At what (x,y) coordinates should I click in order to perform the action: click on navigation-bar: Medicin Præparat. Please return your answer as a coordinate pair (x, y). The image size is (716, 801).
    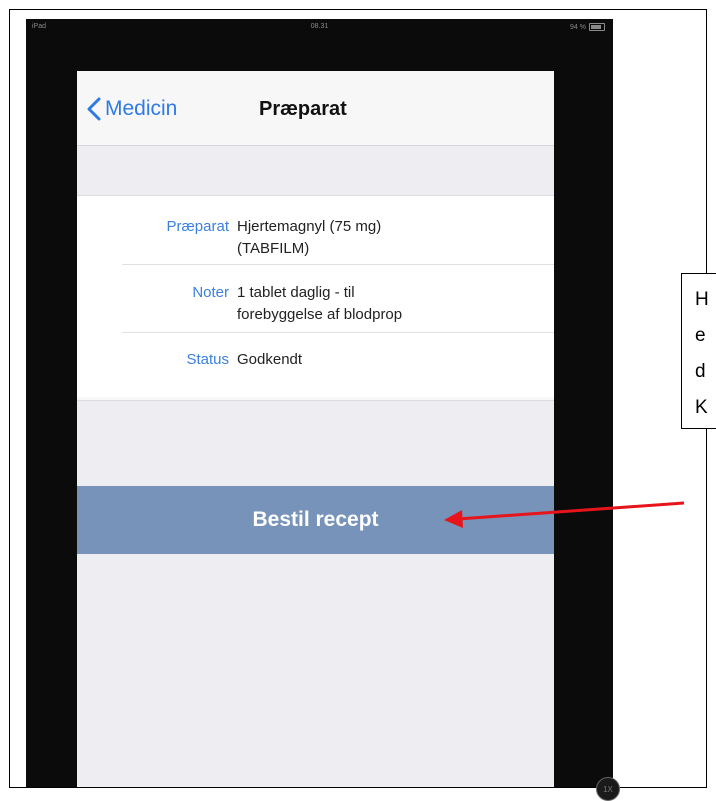
    Looking at the image, I should click on (315, 108).